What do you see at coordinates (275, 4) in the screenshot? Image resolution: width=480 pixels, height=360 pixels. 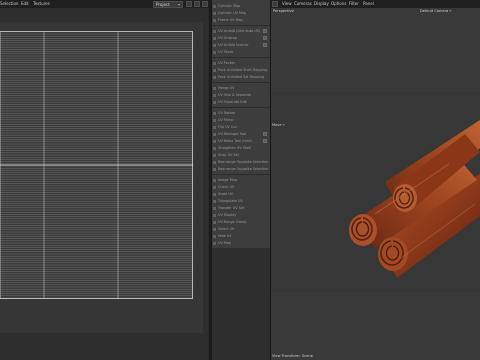 I see `viewport-icon` at bounding box center [275, 4].